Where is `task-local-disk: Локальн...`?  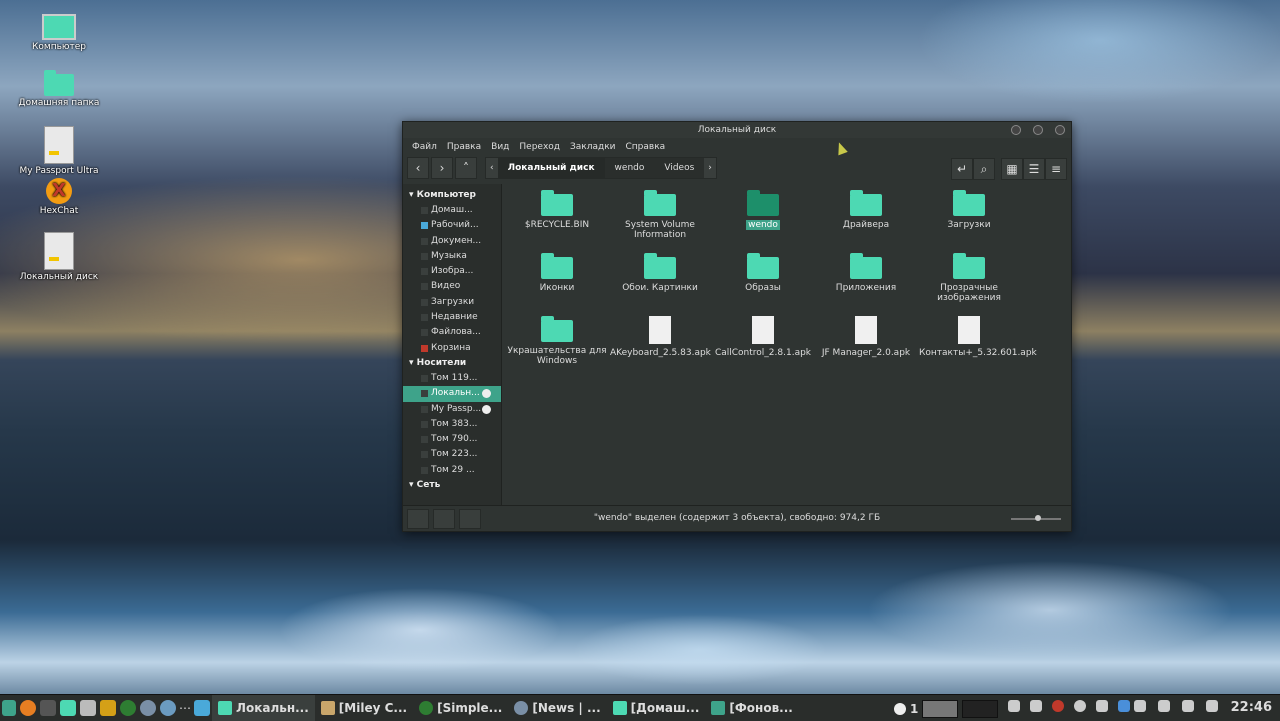
task-local-disk: Локальн... is located at coordinates (263, 708).